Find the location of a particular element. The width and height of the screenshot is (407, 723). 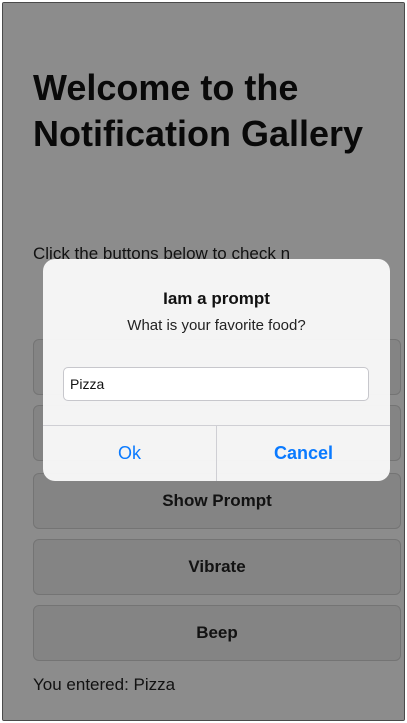

dialog-input is located at coordinates (216, 384).